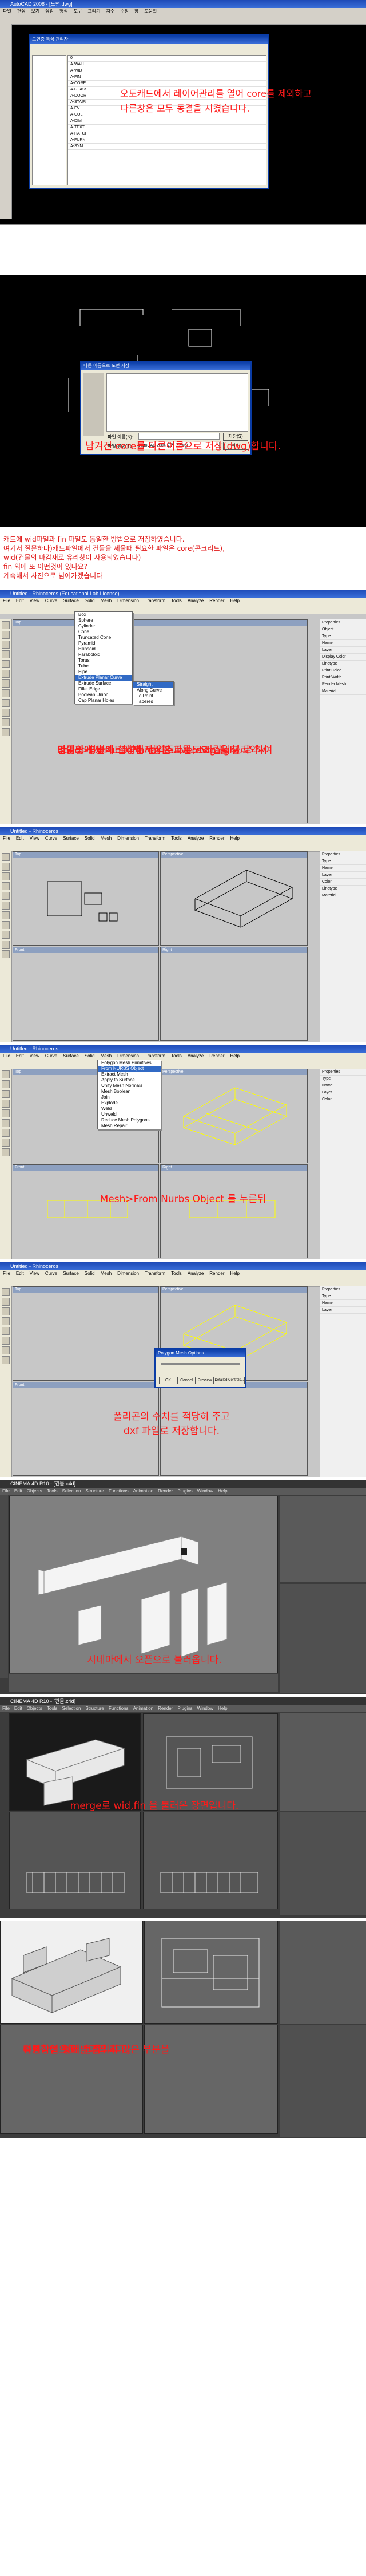 This screenshot has height=2576, width=366. What do you see at coordinates (129, 1109) in the screenshot?
I see `menu-item: Weld` at bounding box center [129, 1109].